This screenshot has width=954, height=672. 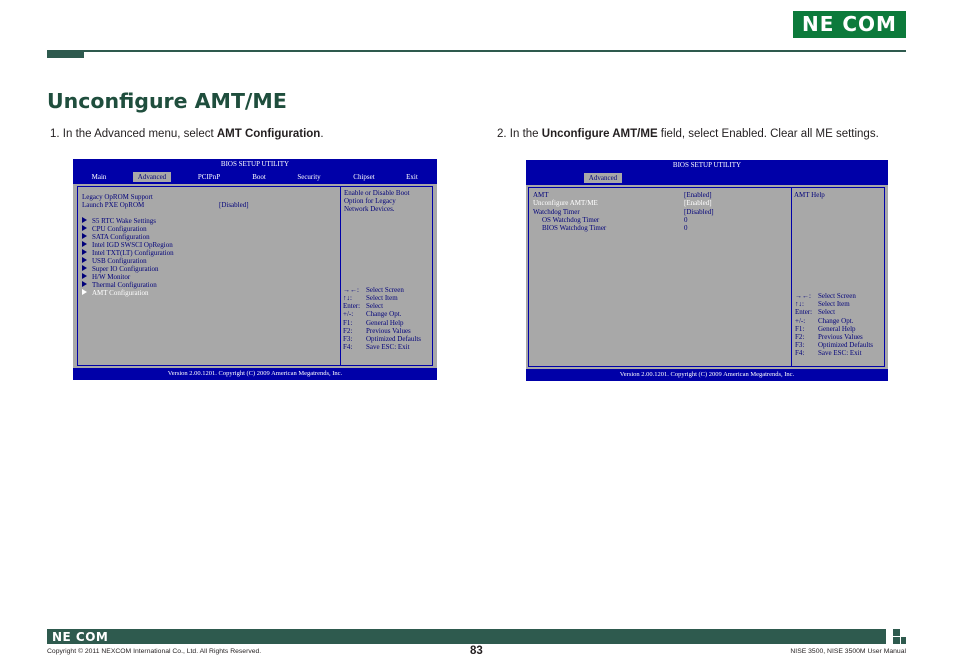 I want to click on bios-submenu-item: Thermal Configuration, so click(x=119, y=285).